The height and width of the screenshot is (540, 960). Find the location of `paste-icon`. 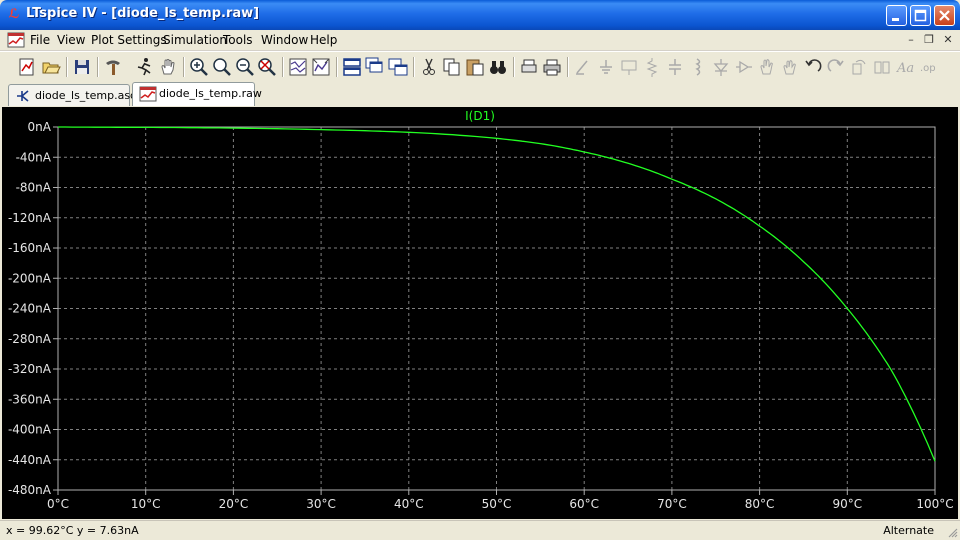

paste-icon is located at coordinates (475, 67).